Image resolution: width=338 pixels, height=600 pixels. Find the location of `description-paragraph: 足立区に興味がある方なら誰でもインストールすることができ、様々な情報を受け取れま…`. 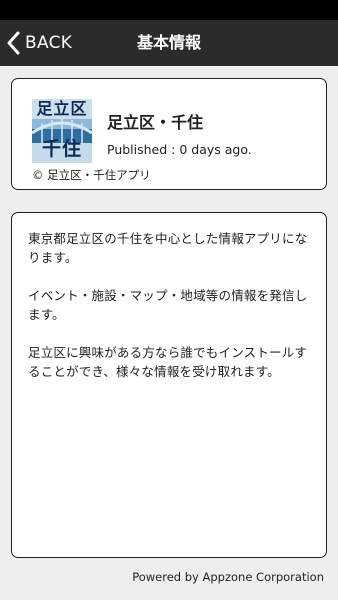

description-paragraph: 足立区に興味がある方なら誰でもインストールすることができ、様々な情報を受け取れま… is located at coordinates (168, 362).